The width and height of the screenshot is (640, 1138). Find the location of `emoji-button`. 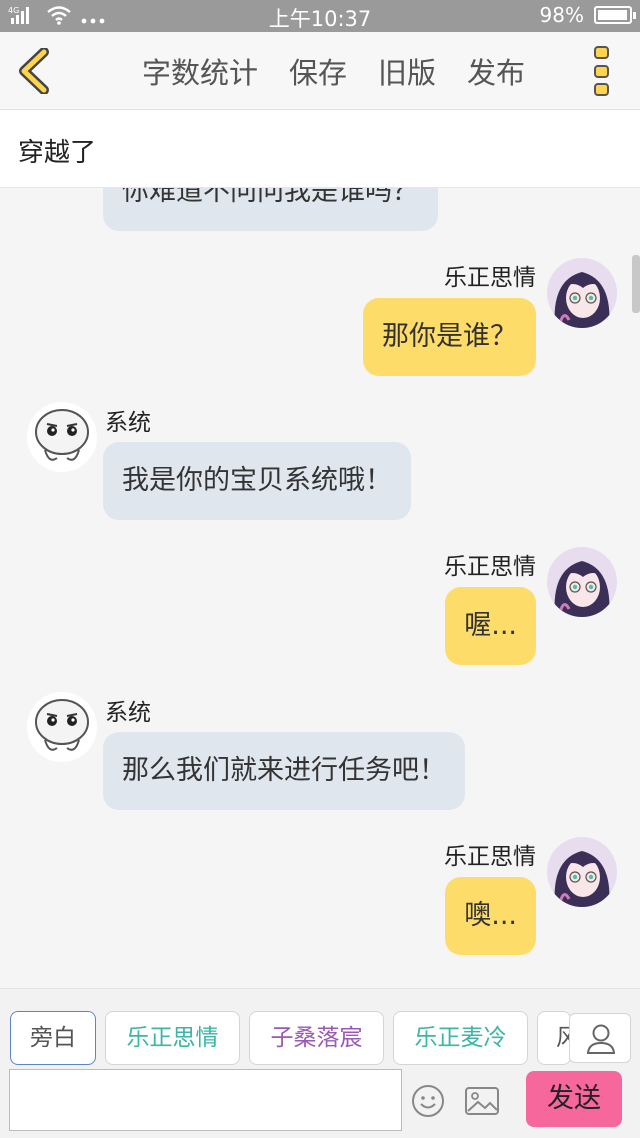

emoji-button is located at coordinates (428, 1101).